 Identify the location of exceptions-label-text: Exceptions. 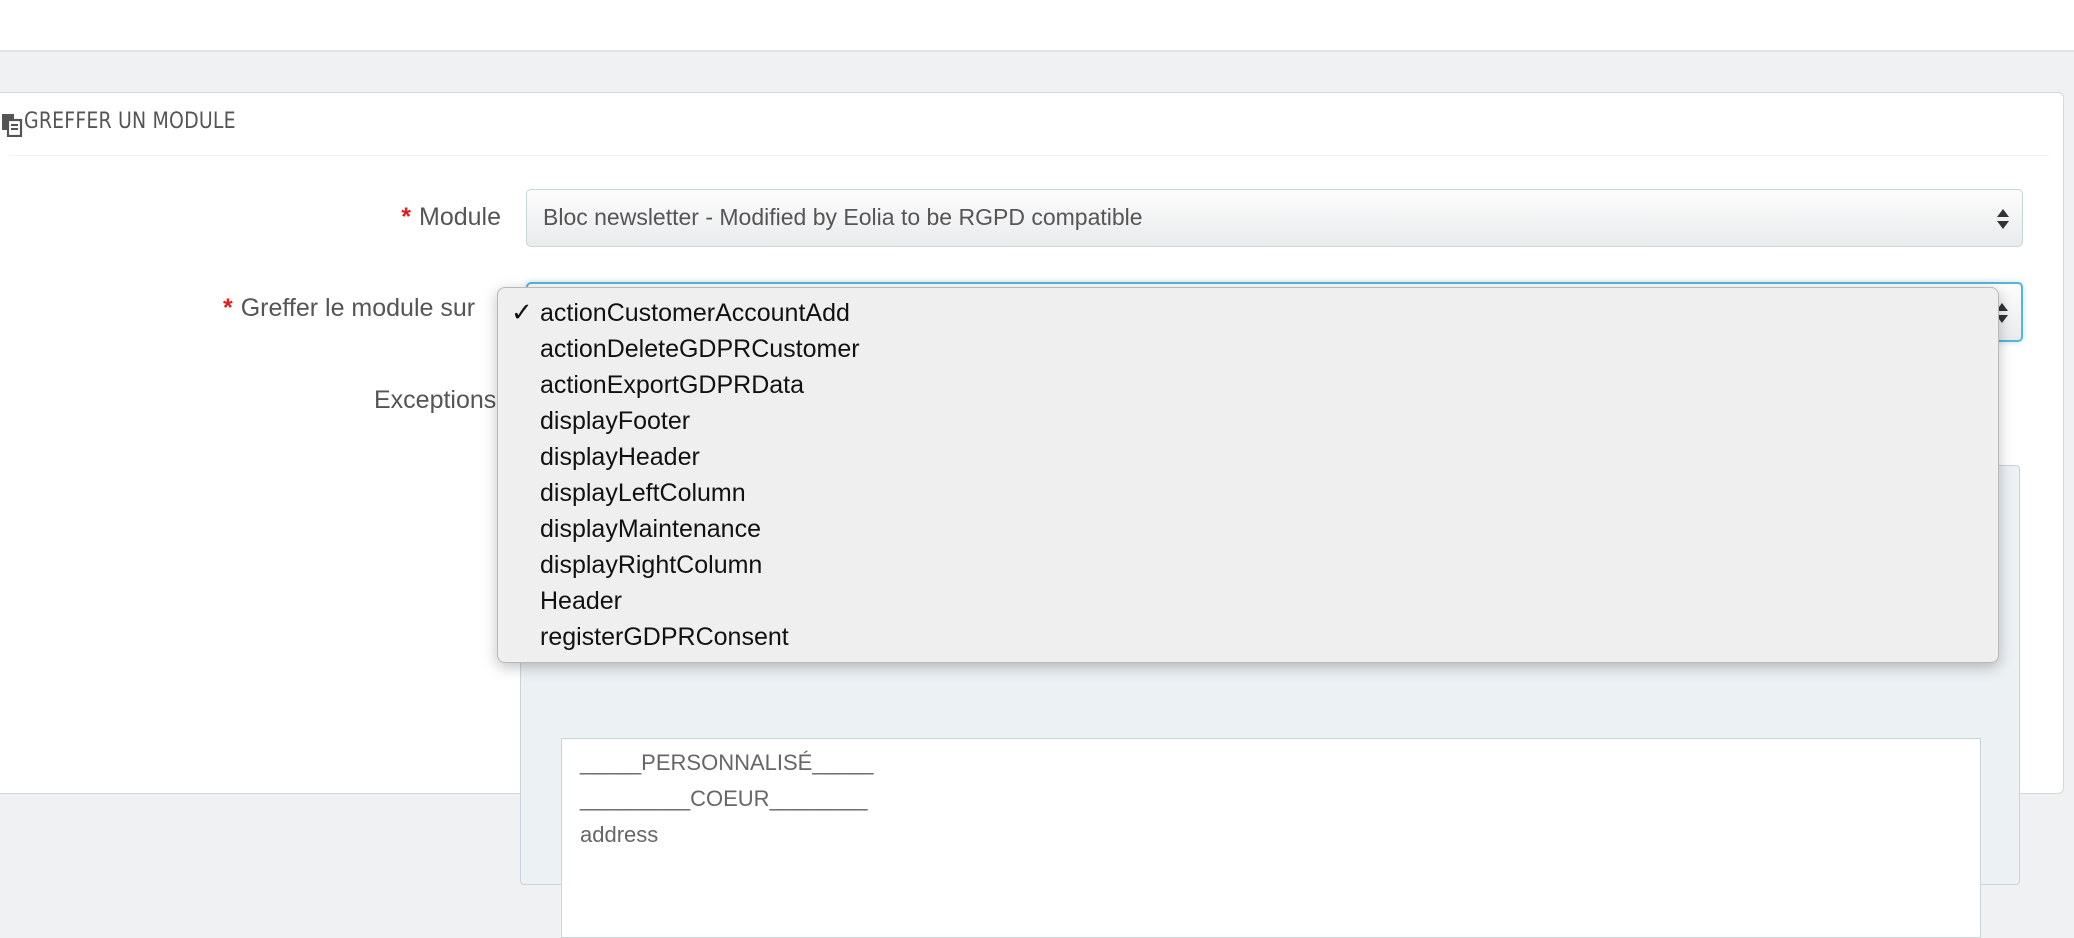
(435, 400).